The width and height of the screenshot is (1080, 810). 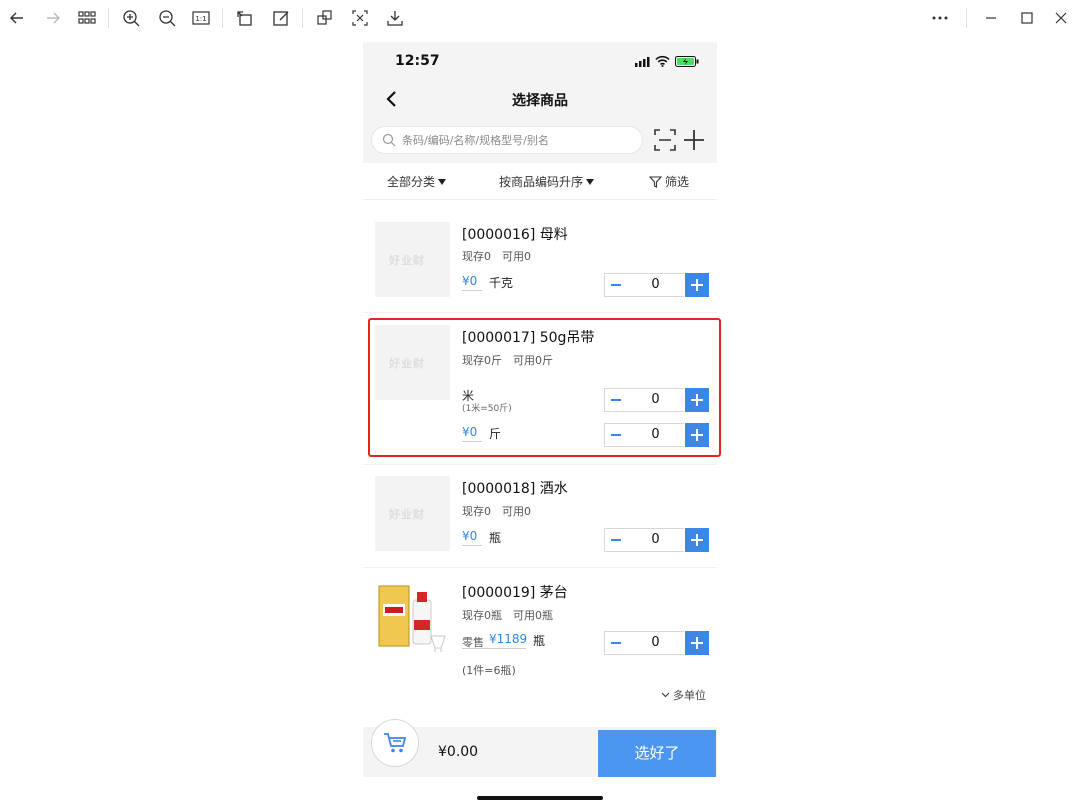 I want to click on category-label: 全部分类, so click(x=411, y=182).